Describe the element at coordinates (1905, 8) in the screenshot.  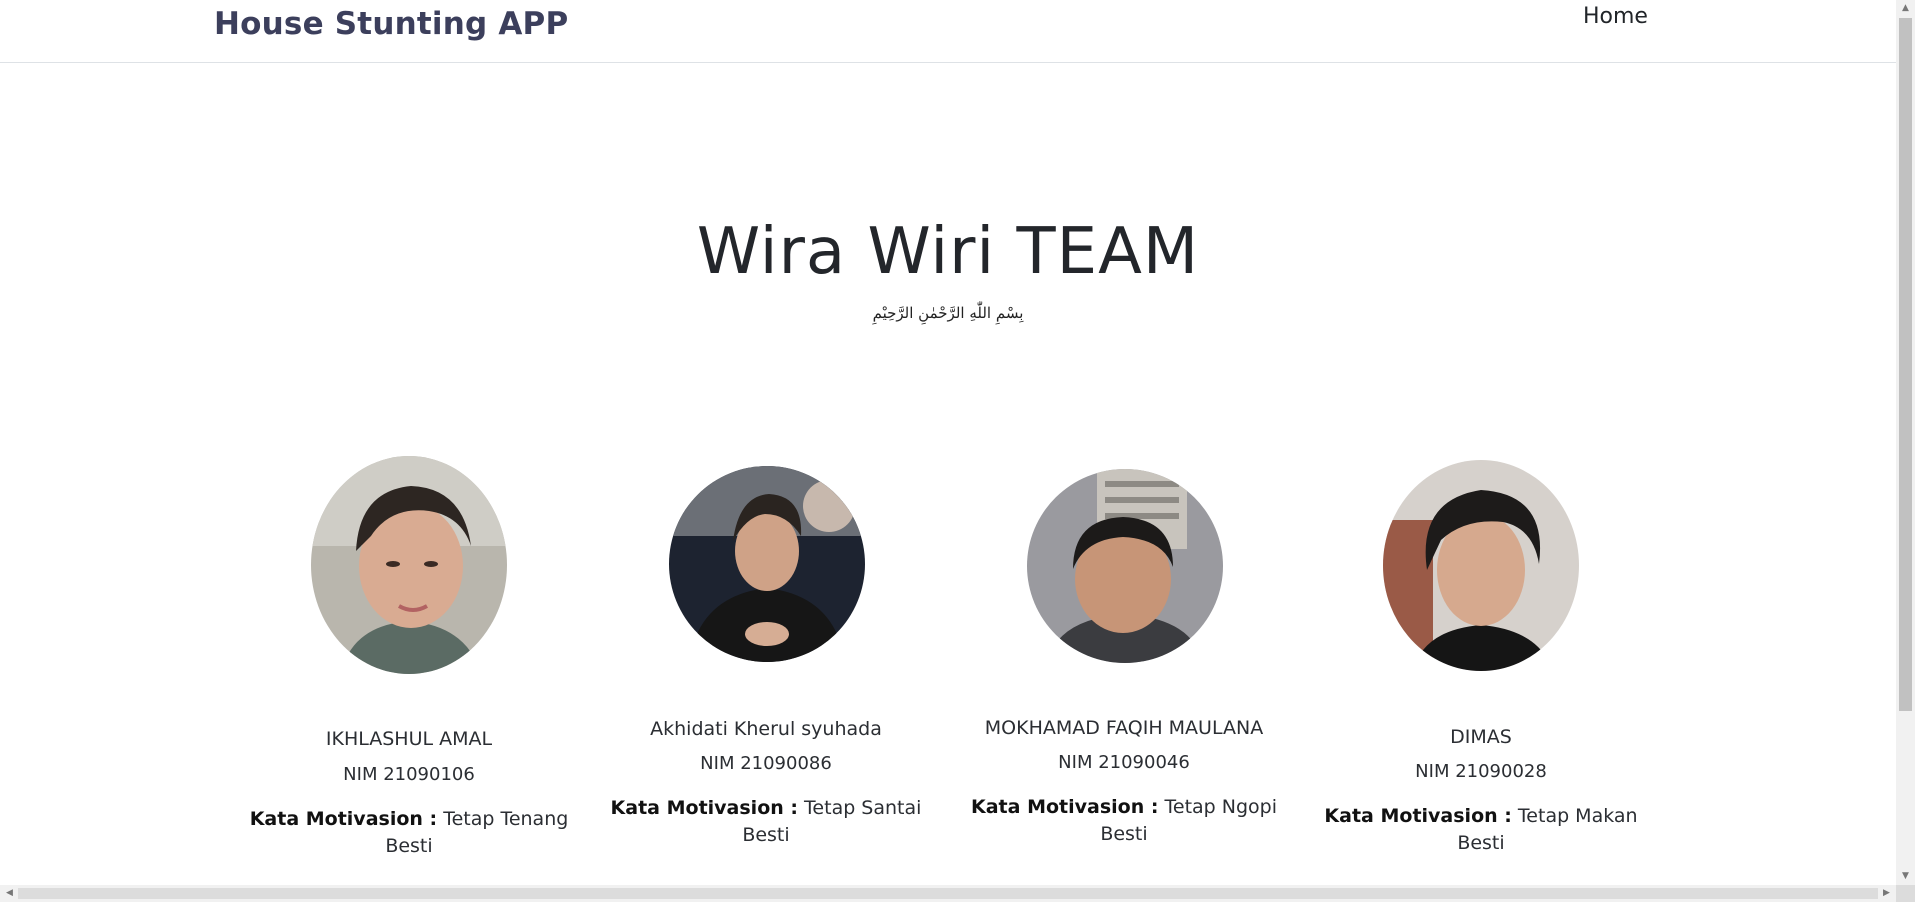
I see `scroll-up-arrow-icon: ▲` at that location.